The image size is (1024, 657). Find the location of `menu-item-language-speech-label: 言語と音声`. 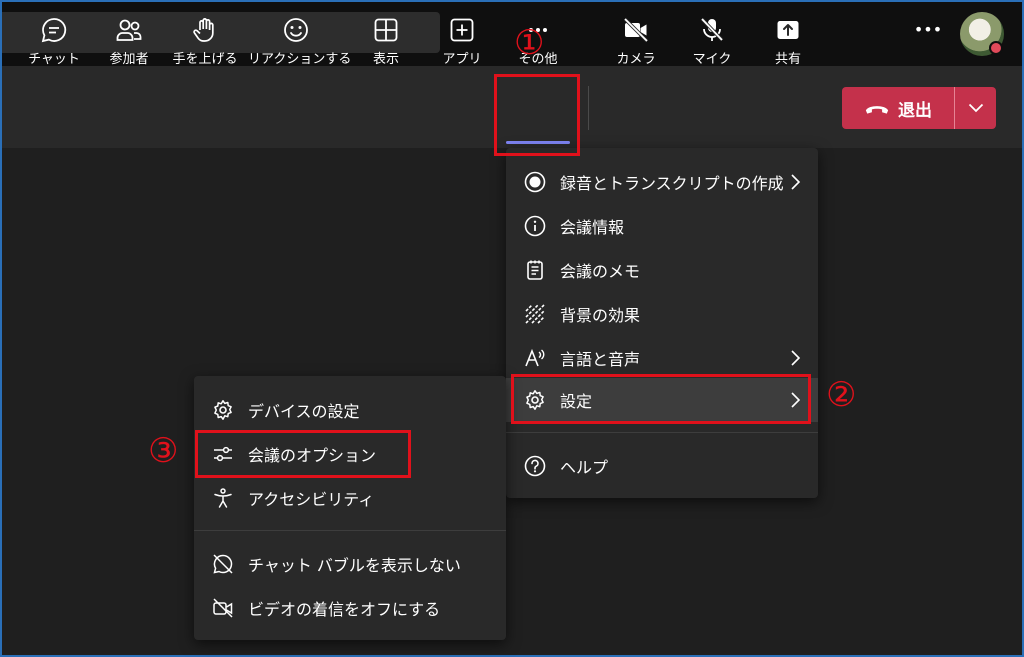

menu-item-language-speech-label: 言語と音声 is located at coordinates (600, 359).